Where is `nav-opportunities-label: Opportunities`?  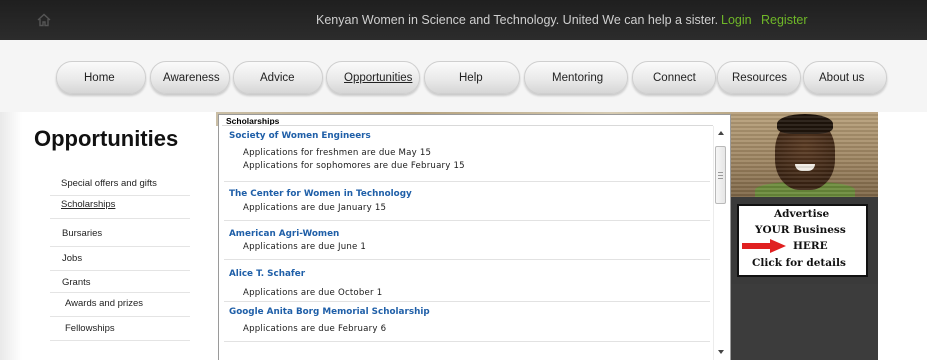 nav-opportunities-label: Opportunities is located at coordinates (378, 78).